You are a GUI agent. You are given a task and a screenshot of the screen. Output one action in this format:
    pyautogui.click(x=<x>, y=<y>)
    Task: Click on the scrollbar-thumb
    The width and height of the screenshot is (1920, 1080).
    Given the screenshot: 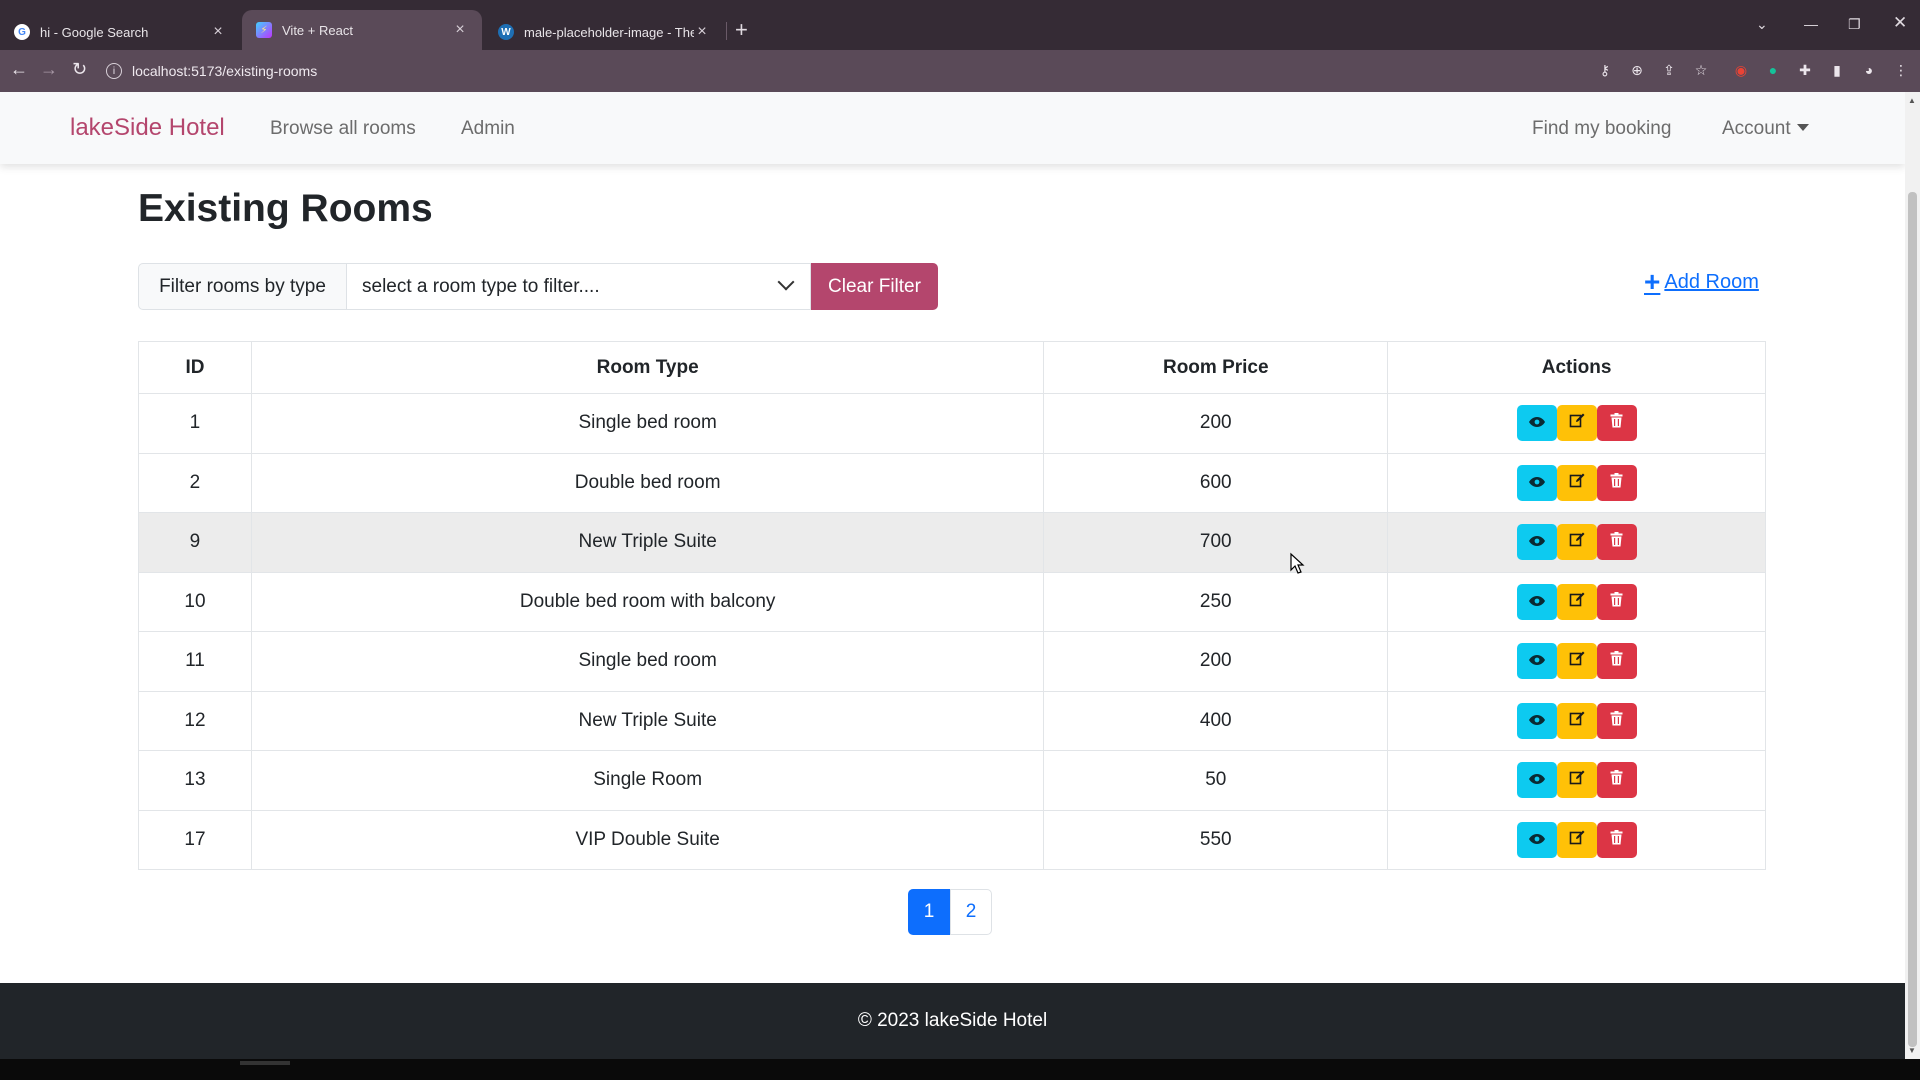 What is the action you would take?
    pyautogui.click(x=1912, y=619)
    